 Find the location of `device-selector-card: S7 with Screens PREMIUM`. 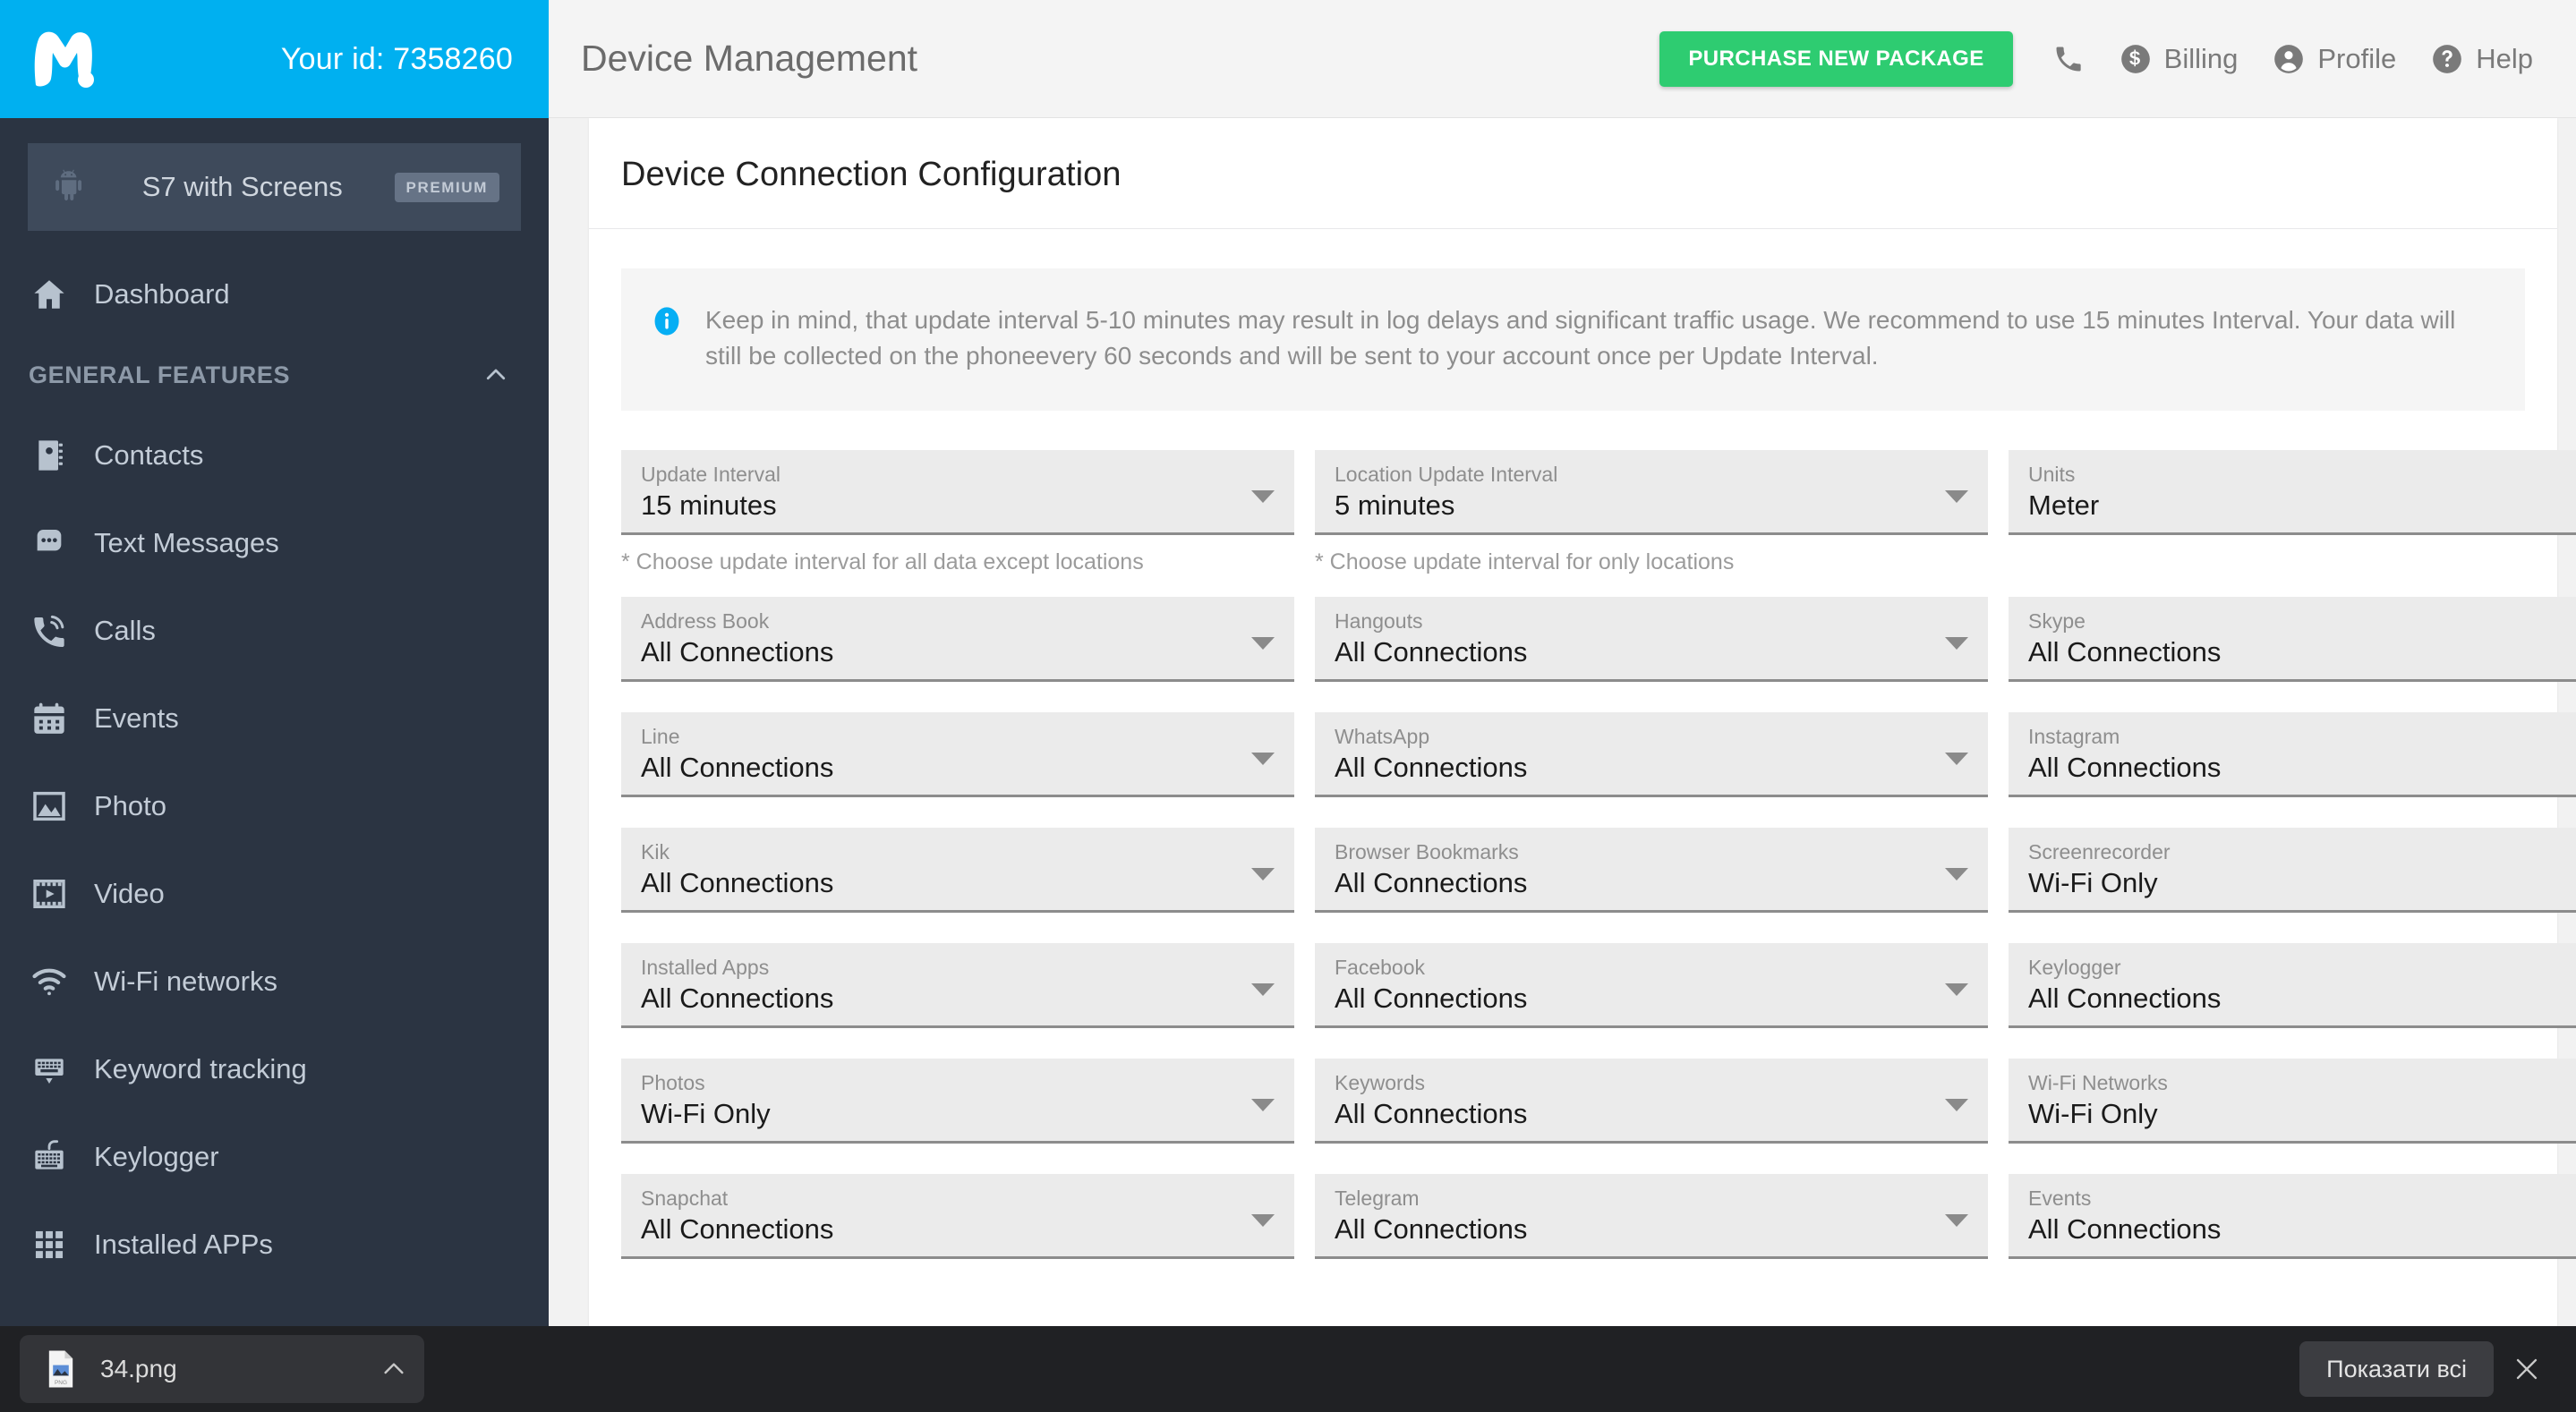

device-selector-card: S7 with Screens PREMIUM is located at coordinates (274, 187).